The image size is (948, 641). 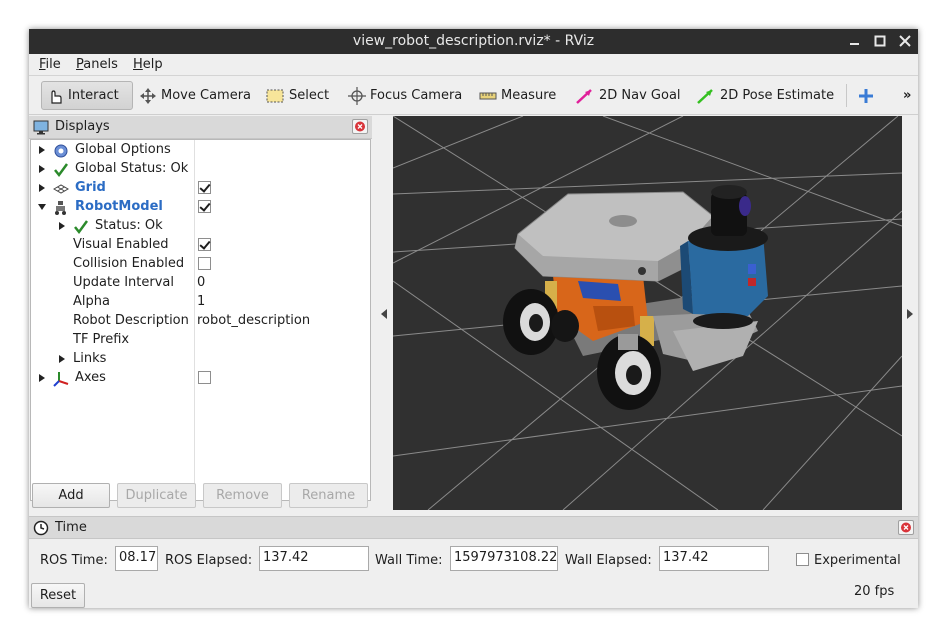 I want to click on monitor-icon, so click(x=41, y=127).